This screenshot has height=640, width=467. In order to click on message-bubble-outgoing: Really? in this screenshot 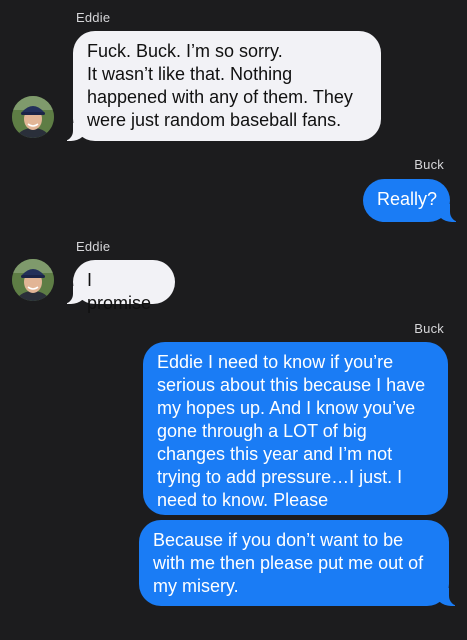, I will do `click(411, 200)`.